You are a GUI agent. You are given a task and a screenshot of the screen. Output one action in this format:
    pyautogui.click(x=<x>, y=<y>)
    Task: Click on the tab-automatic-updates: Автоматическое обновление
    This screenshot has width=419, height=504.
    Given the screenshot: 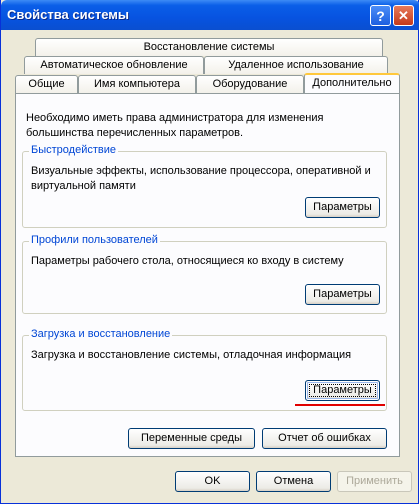 What is the action you would take?
    pyautogui.click(x=114, y=65)
    